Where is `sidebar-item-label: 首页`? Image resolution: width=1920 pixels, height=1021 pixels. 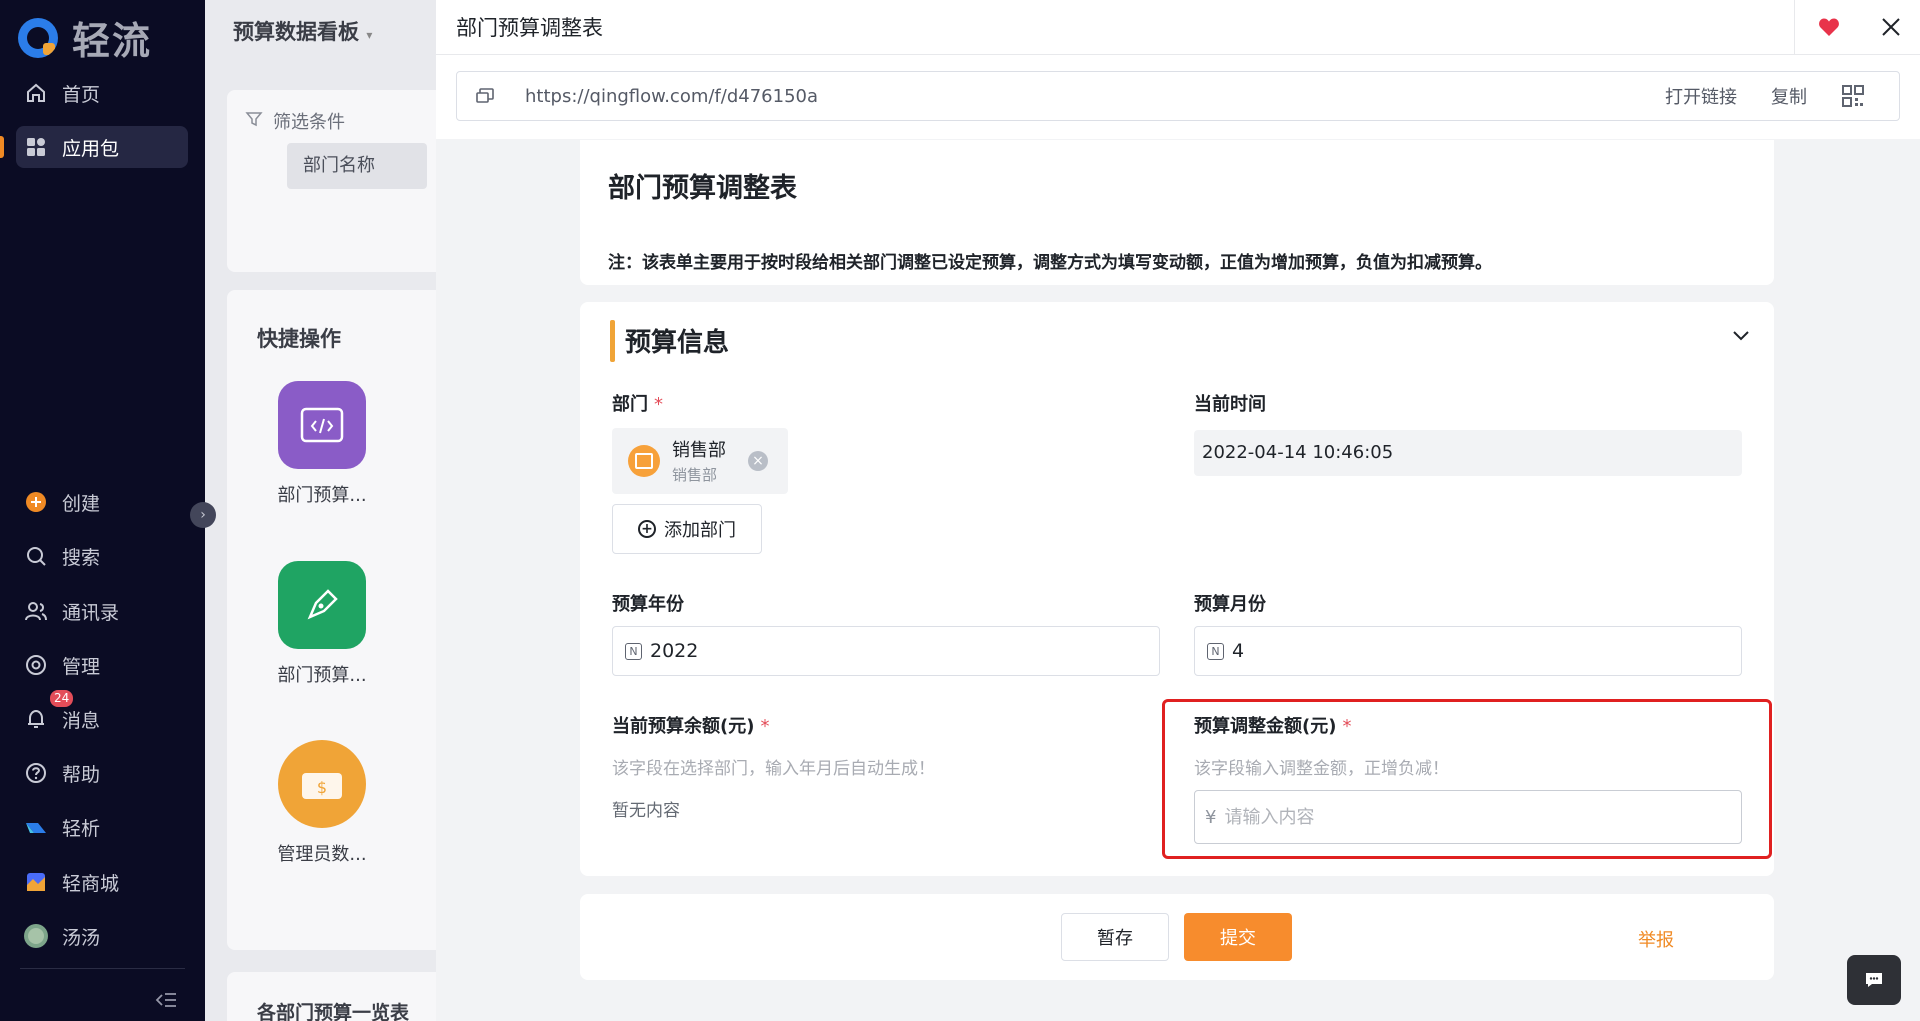 sidebar-item-label: 首页 is located at coordinates (81, 94).